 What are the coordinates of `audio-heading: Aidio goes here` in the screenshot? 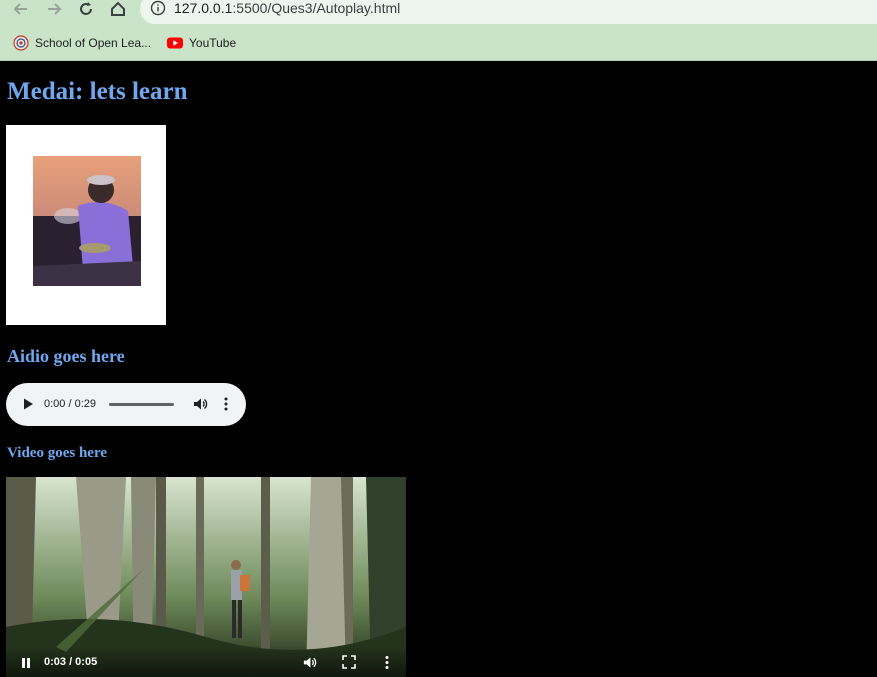 It's located at (66, 356).